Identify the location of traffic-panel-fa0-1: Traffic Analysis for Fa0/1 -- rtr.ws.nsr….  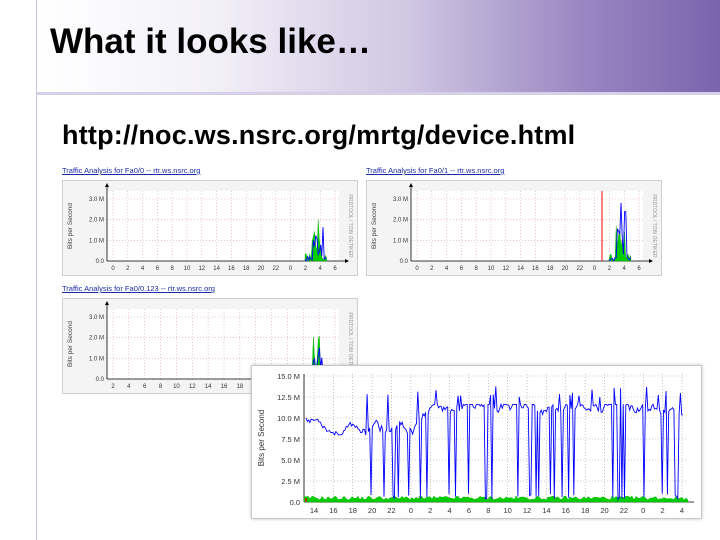
(514, 221).